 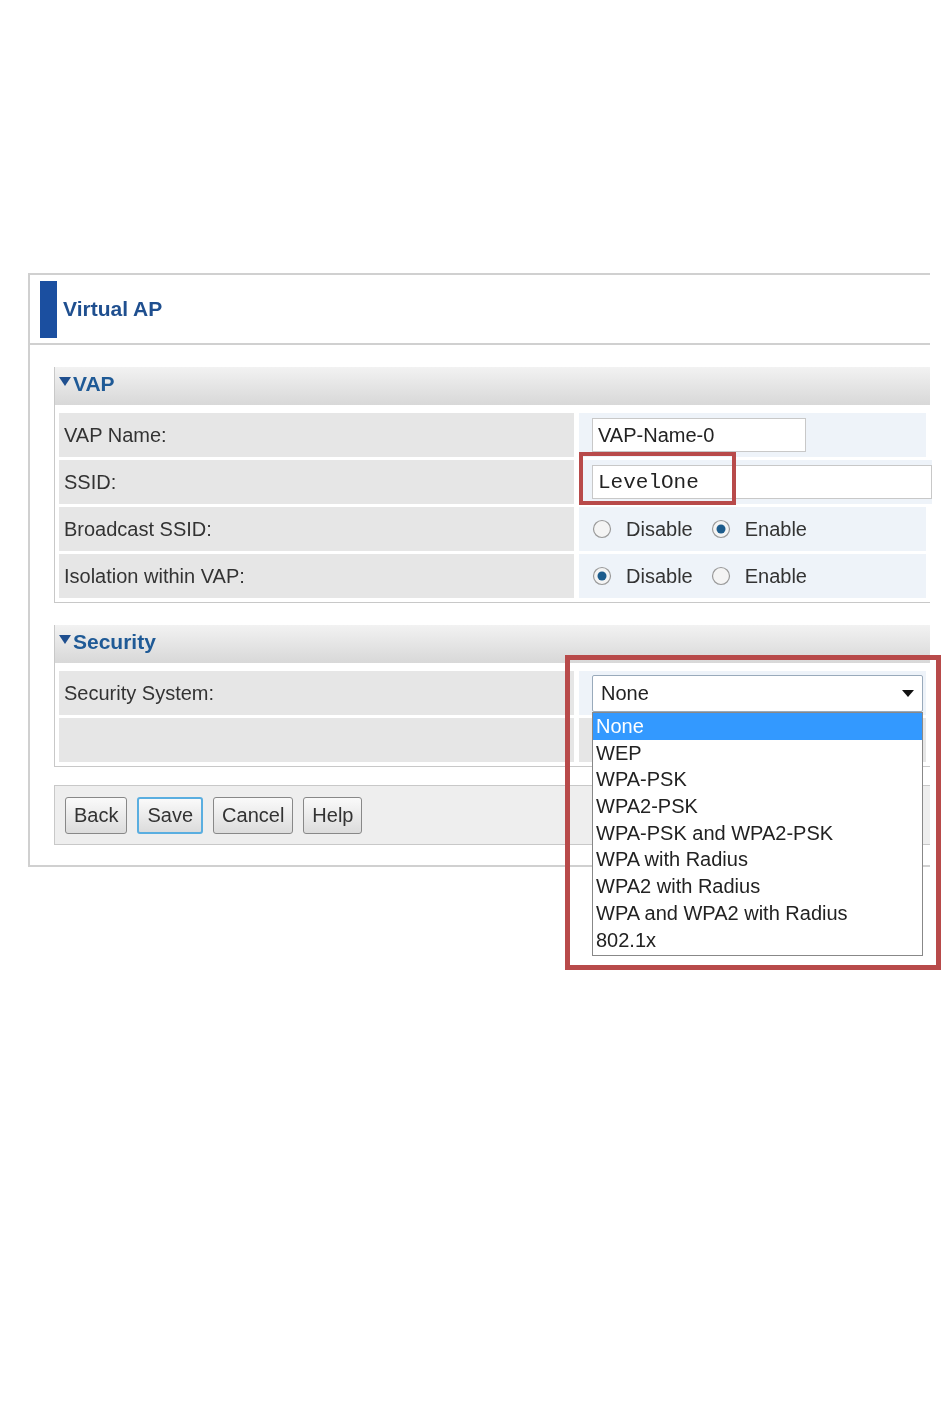 I want to click on dropdown-arrow-icon, so click(x=908, y=693).